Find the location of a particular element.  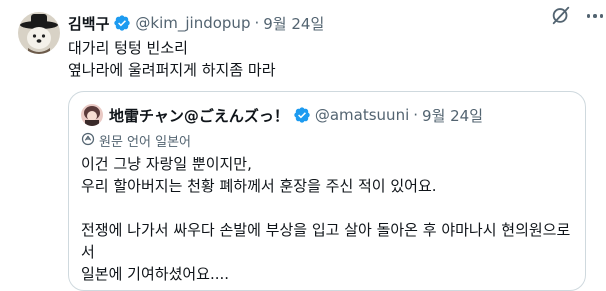

quoted-tweet-header: 地雷チャン@ごえんズっ！ @amatsuuni · 9월 24일 is located at coordinates (282, 115).